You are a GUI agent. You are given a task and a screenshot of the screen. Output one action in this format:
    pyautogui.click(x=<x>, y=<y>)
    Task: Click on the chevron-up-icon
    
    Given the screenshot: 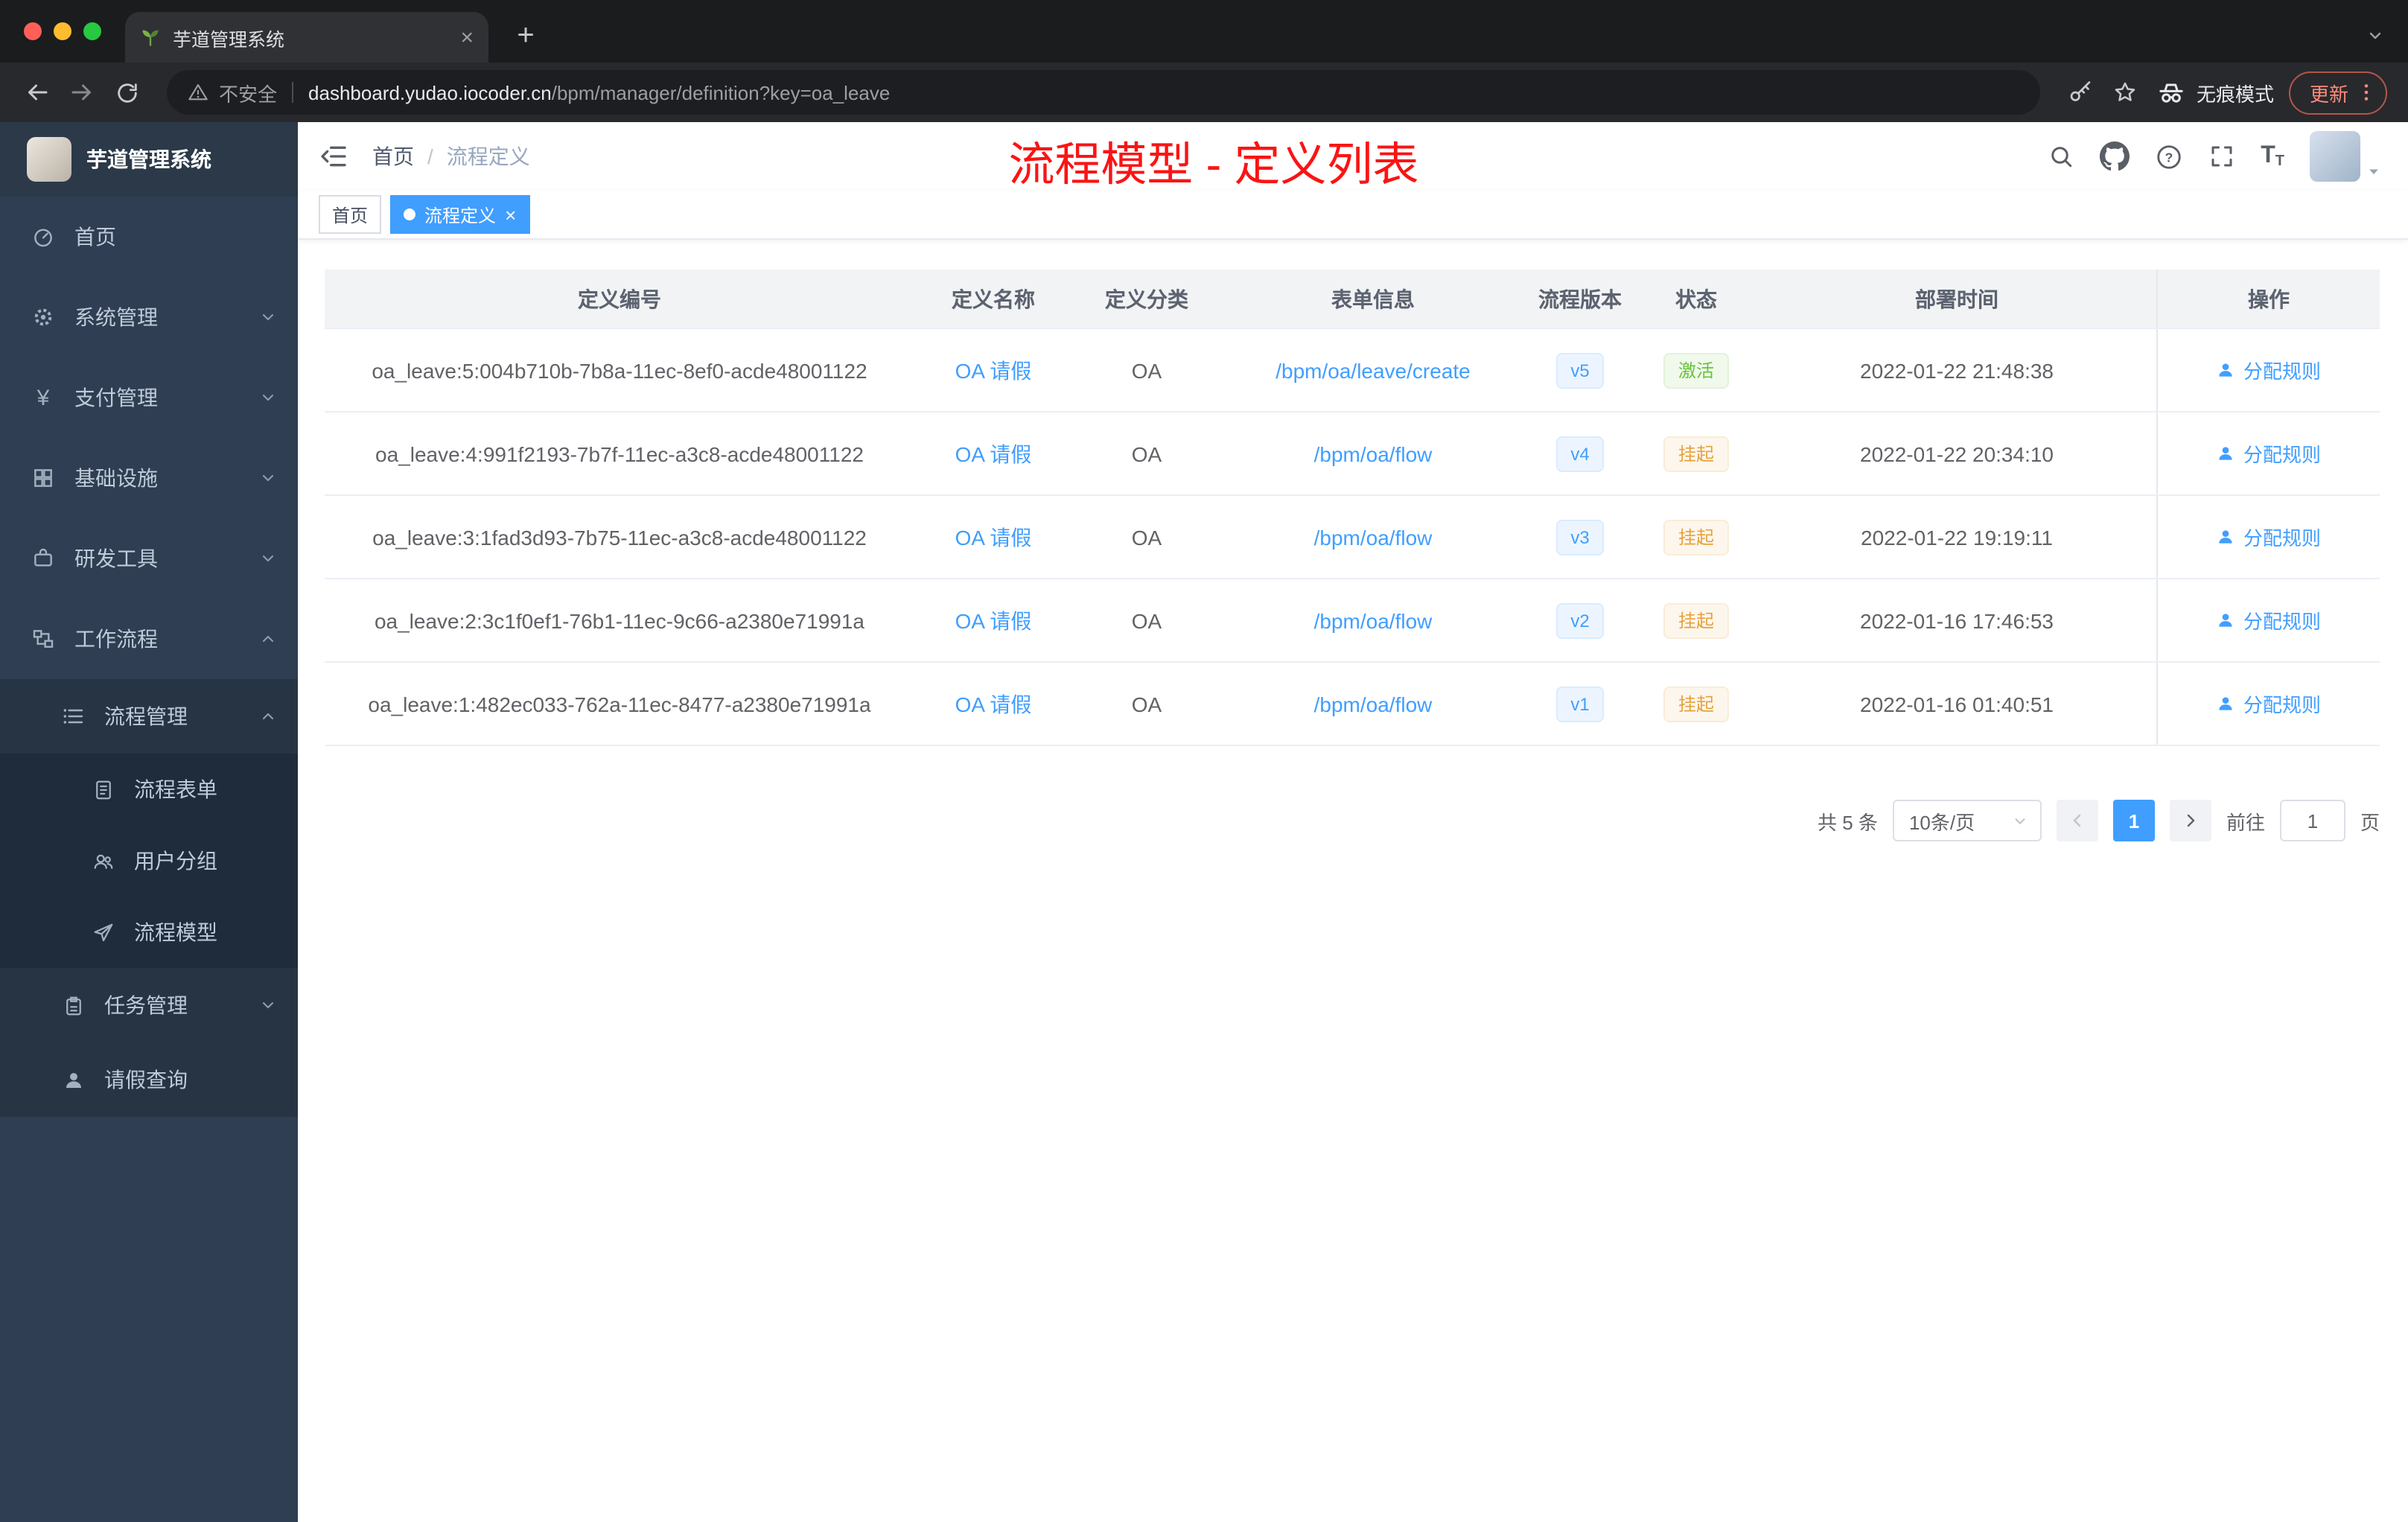 What is the action you would take?
    pyautogui.click(x=268, y=716)
    